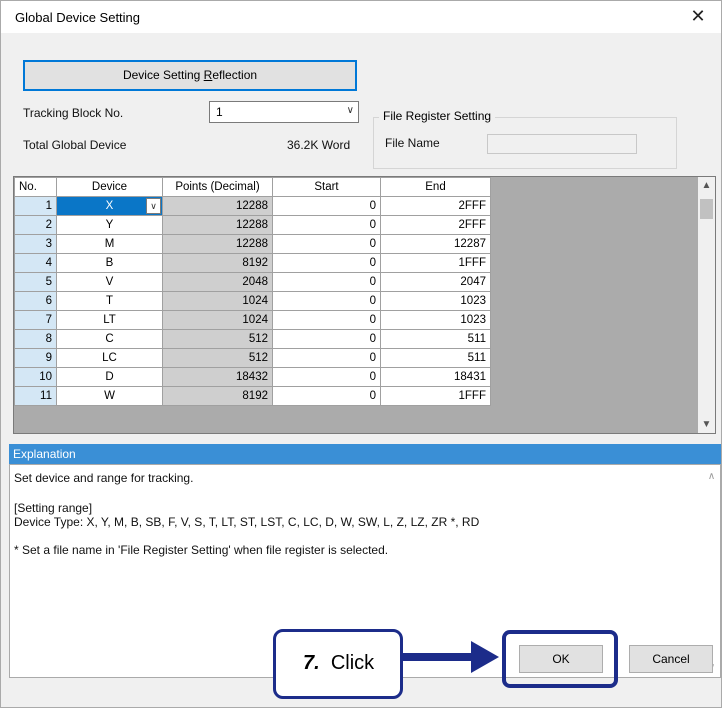  I want to click on tracking-block-label: Tracking Block No., so click(73, 113).